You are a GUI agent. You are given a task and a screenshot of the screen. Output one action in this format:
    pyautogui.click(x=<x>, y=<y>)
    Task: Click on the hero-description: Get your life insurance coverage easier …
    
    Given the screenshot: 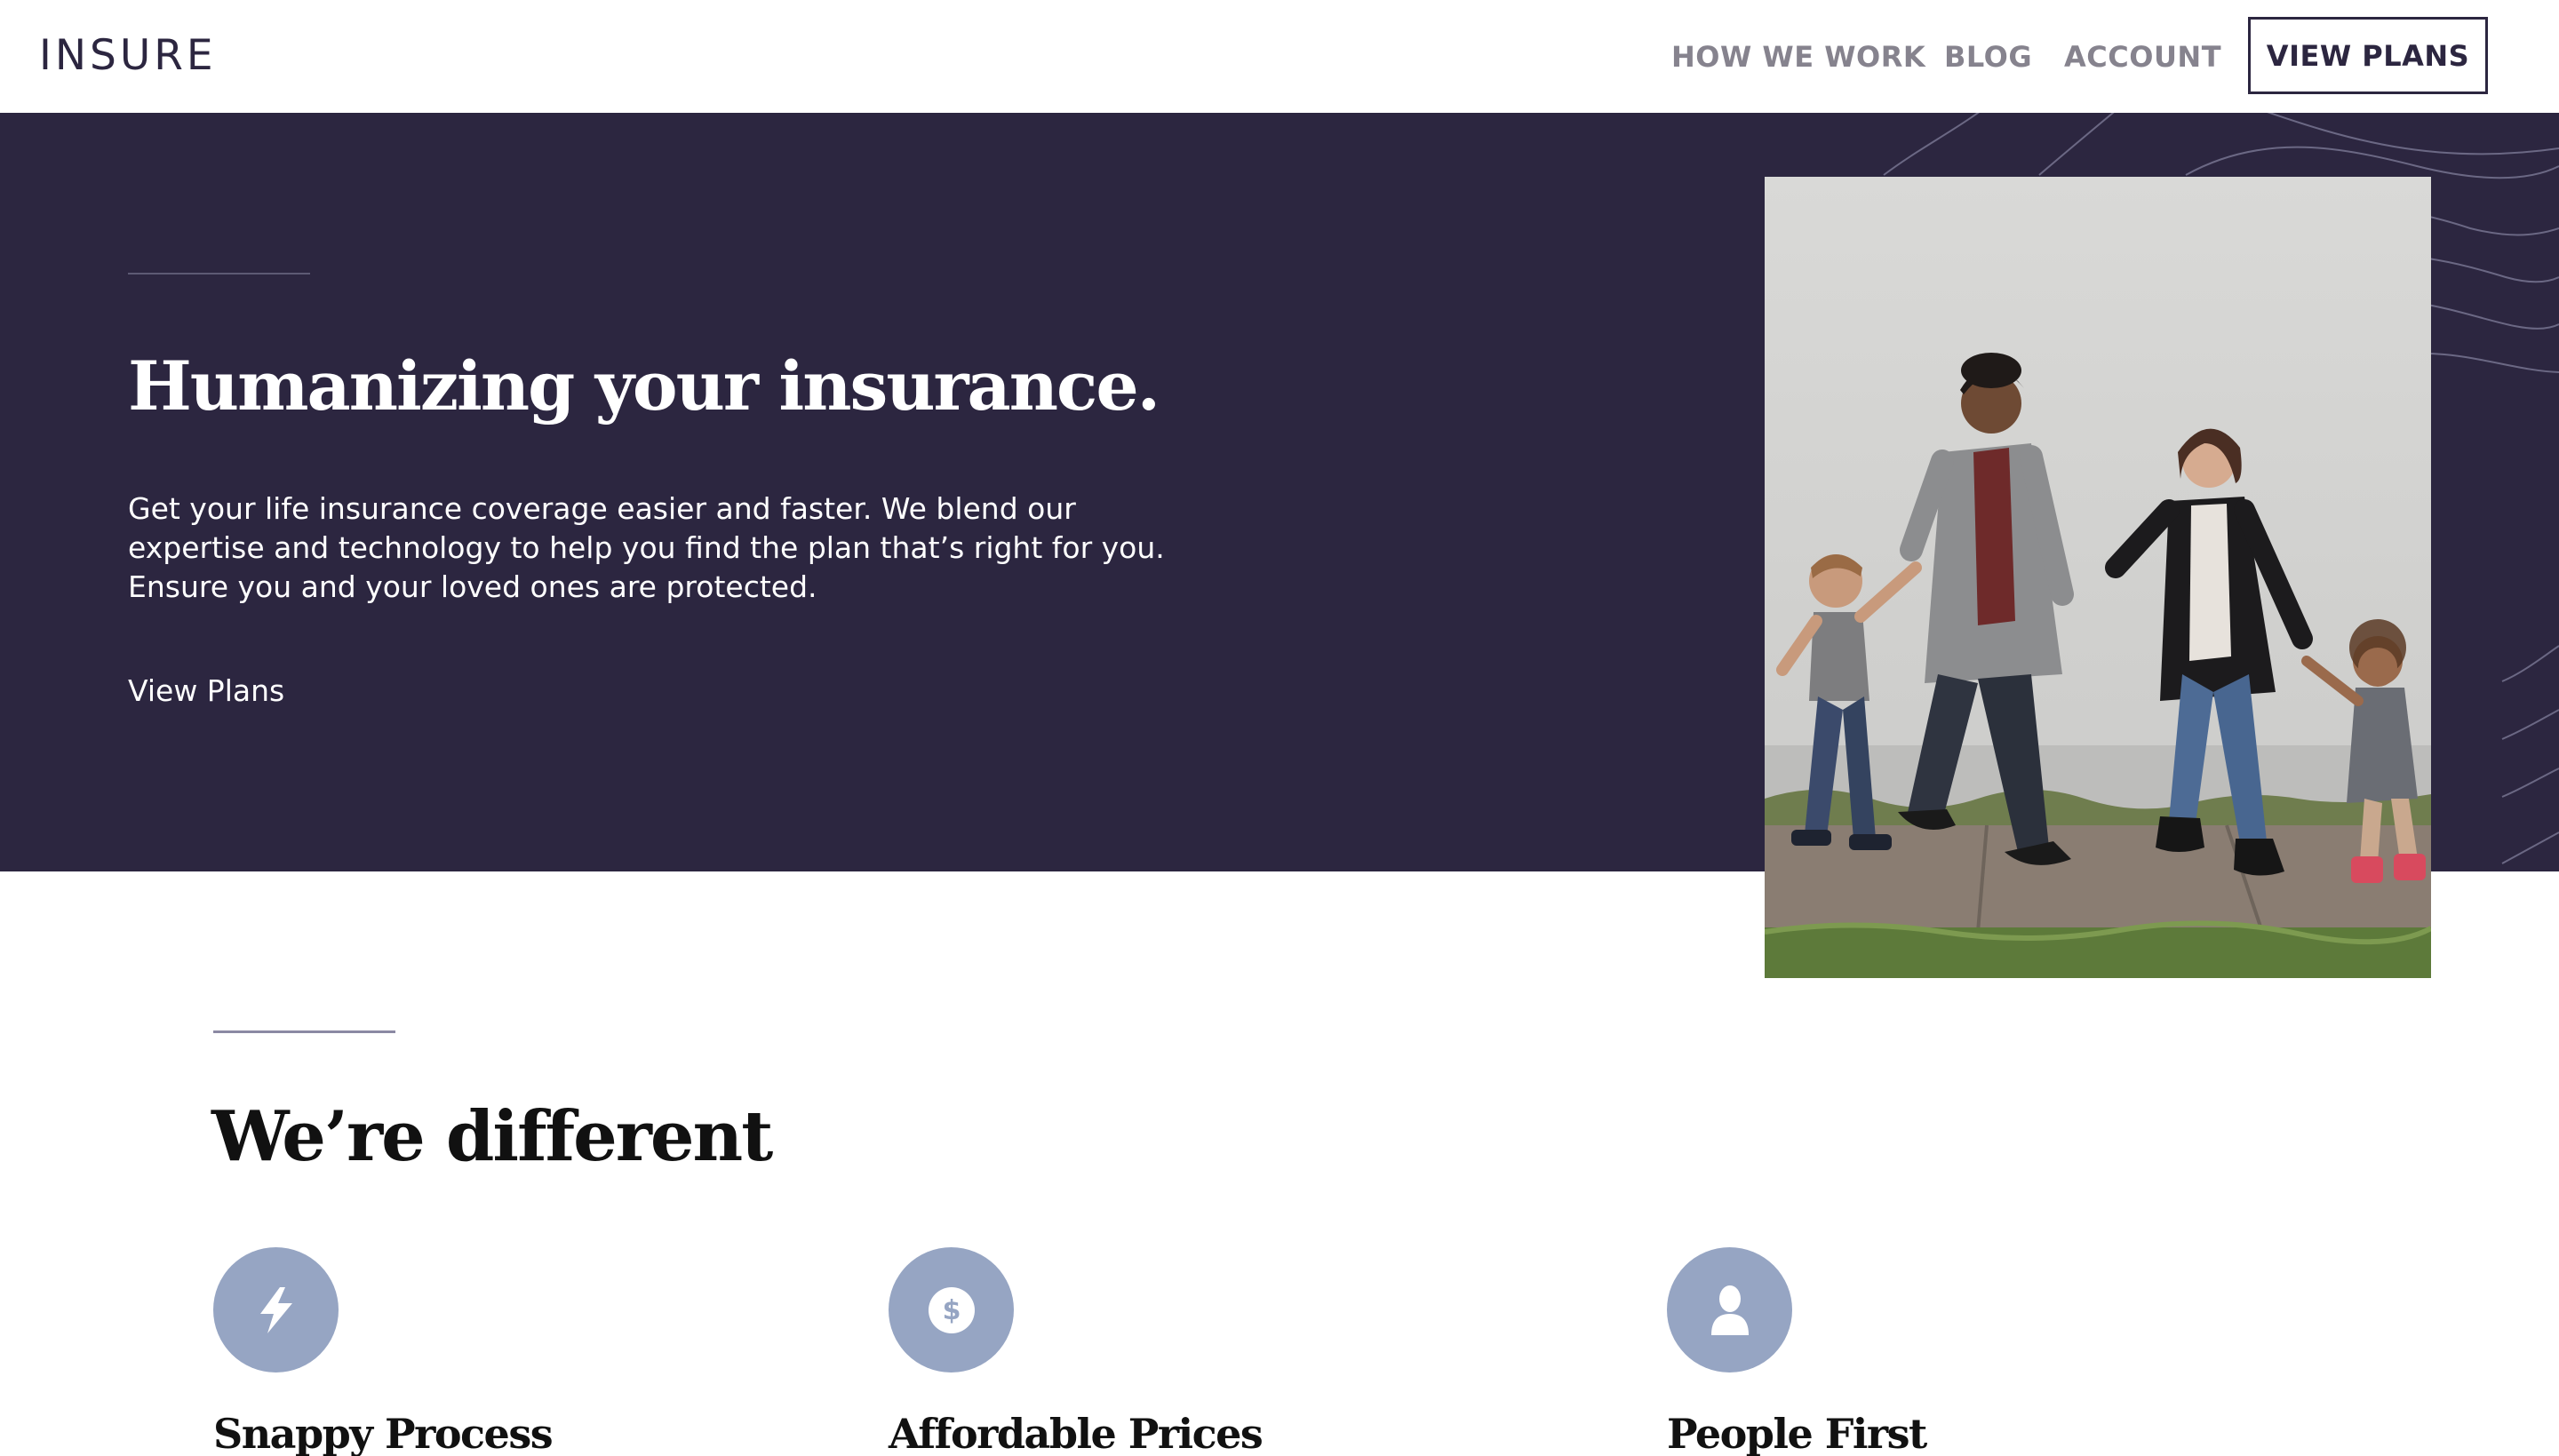 What is the action you would take?
    pyautogui.click(x=646, y=547)
    